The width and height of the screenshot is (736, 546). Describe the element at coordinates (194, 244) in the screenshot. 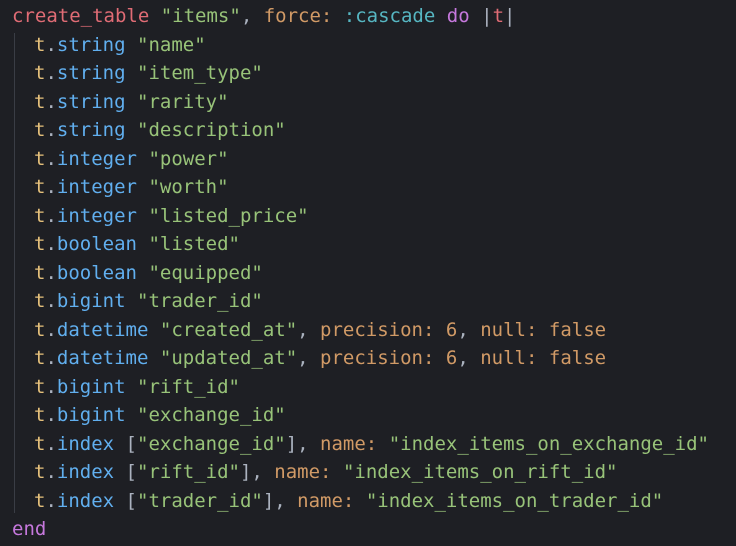

I see `string-literal: "listed"` at that location.